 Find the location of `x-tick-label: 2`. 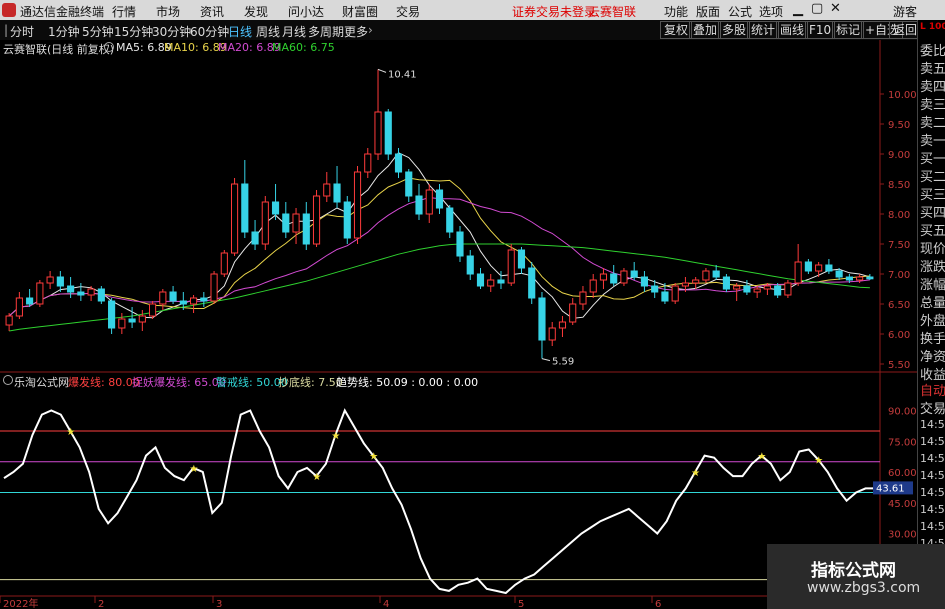

x-tick-label: 2 is located at coordinates (101, 604).